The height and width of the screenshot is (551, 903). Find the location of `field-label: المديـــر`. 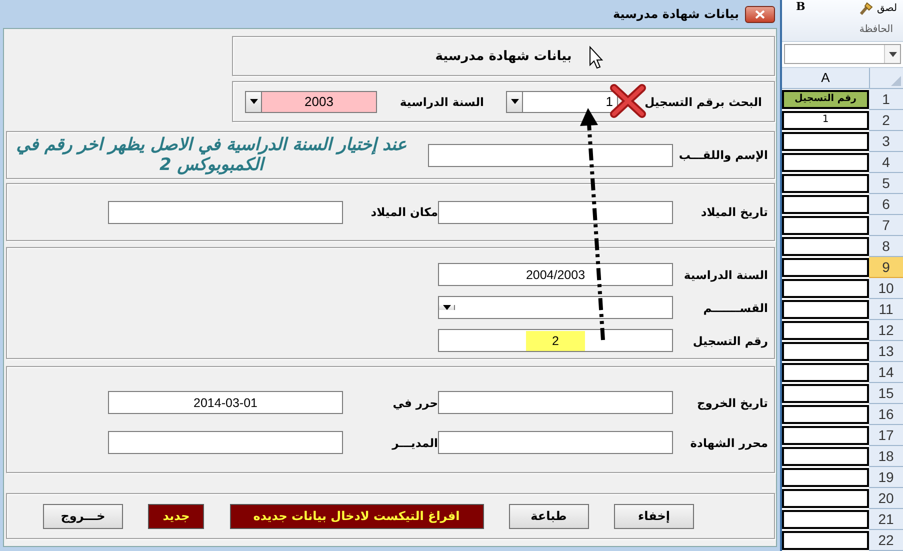

field-label: المديـــر is located at coordinates (414, 442).